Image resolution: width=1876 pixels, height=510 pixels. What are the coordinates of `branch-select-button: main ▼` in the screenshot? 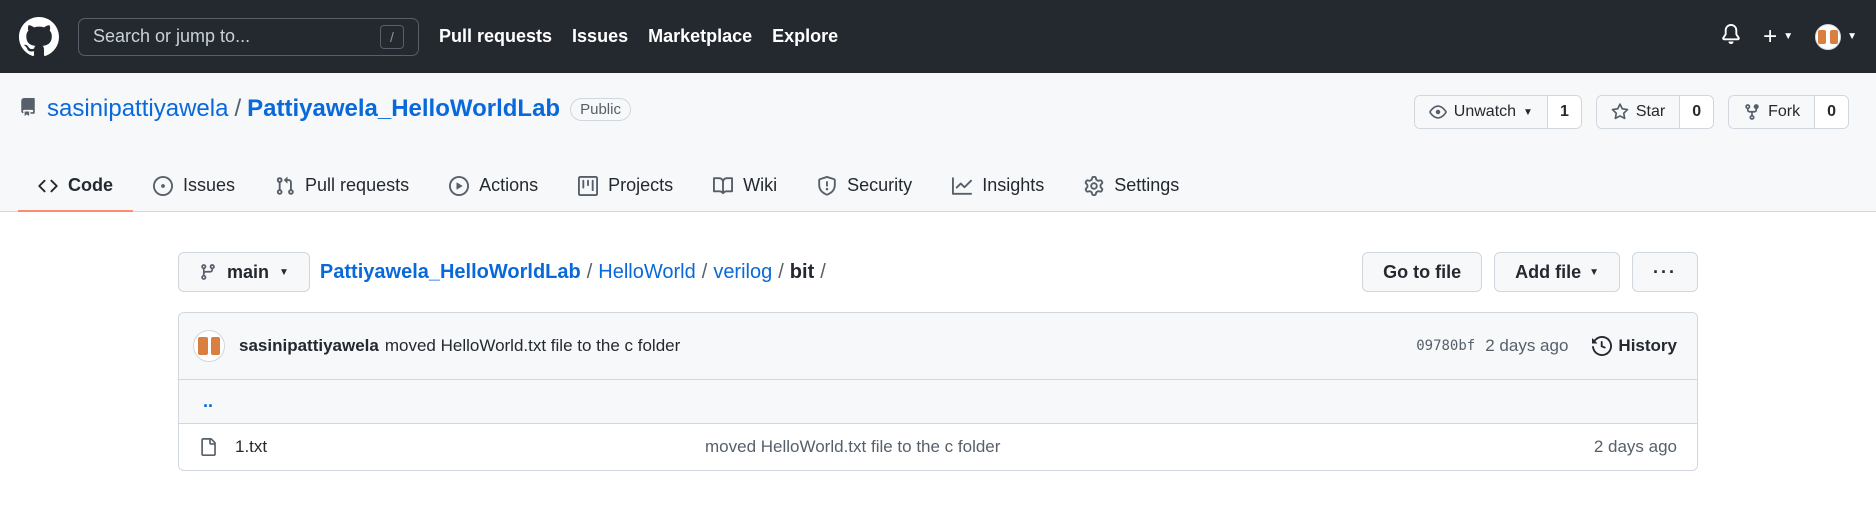 It's located at (244, 272).